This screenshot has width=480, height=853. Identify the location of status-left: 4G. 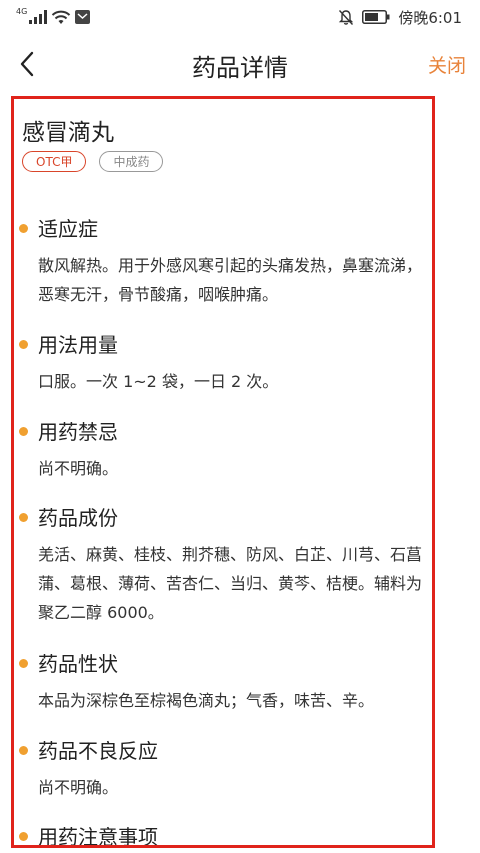
(53, 17).